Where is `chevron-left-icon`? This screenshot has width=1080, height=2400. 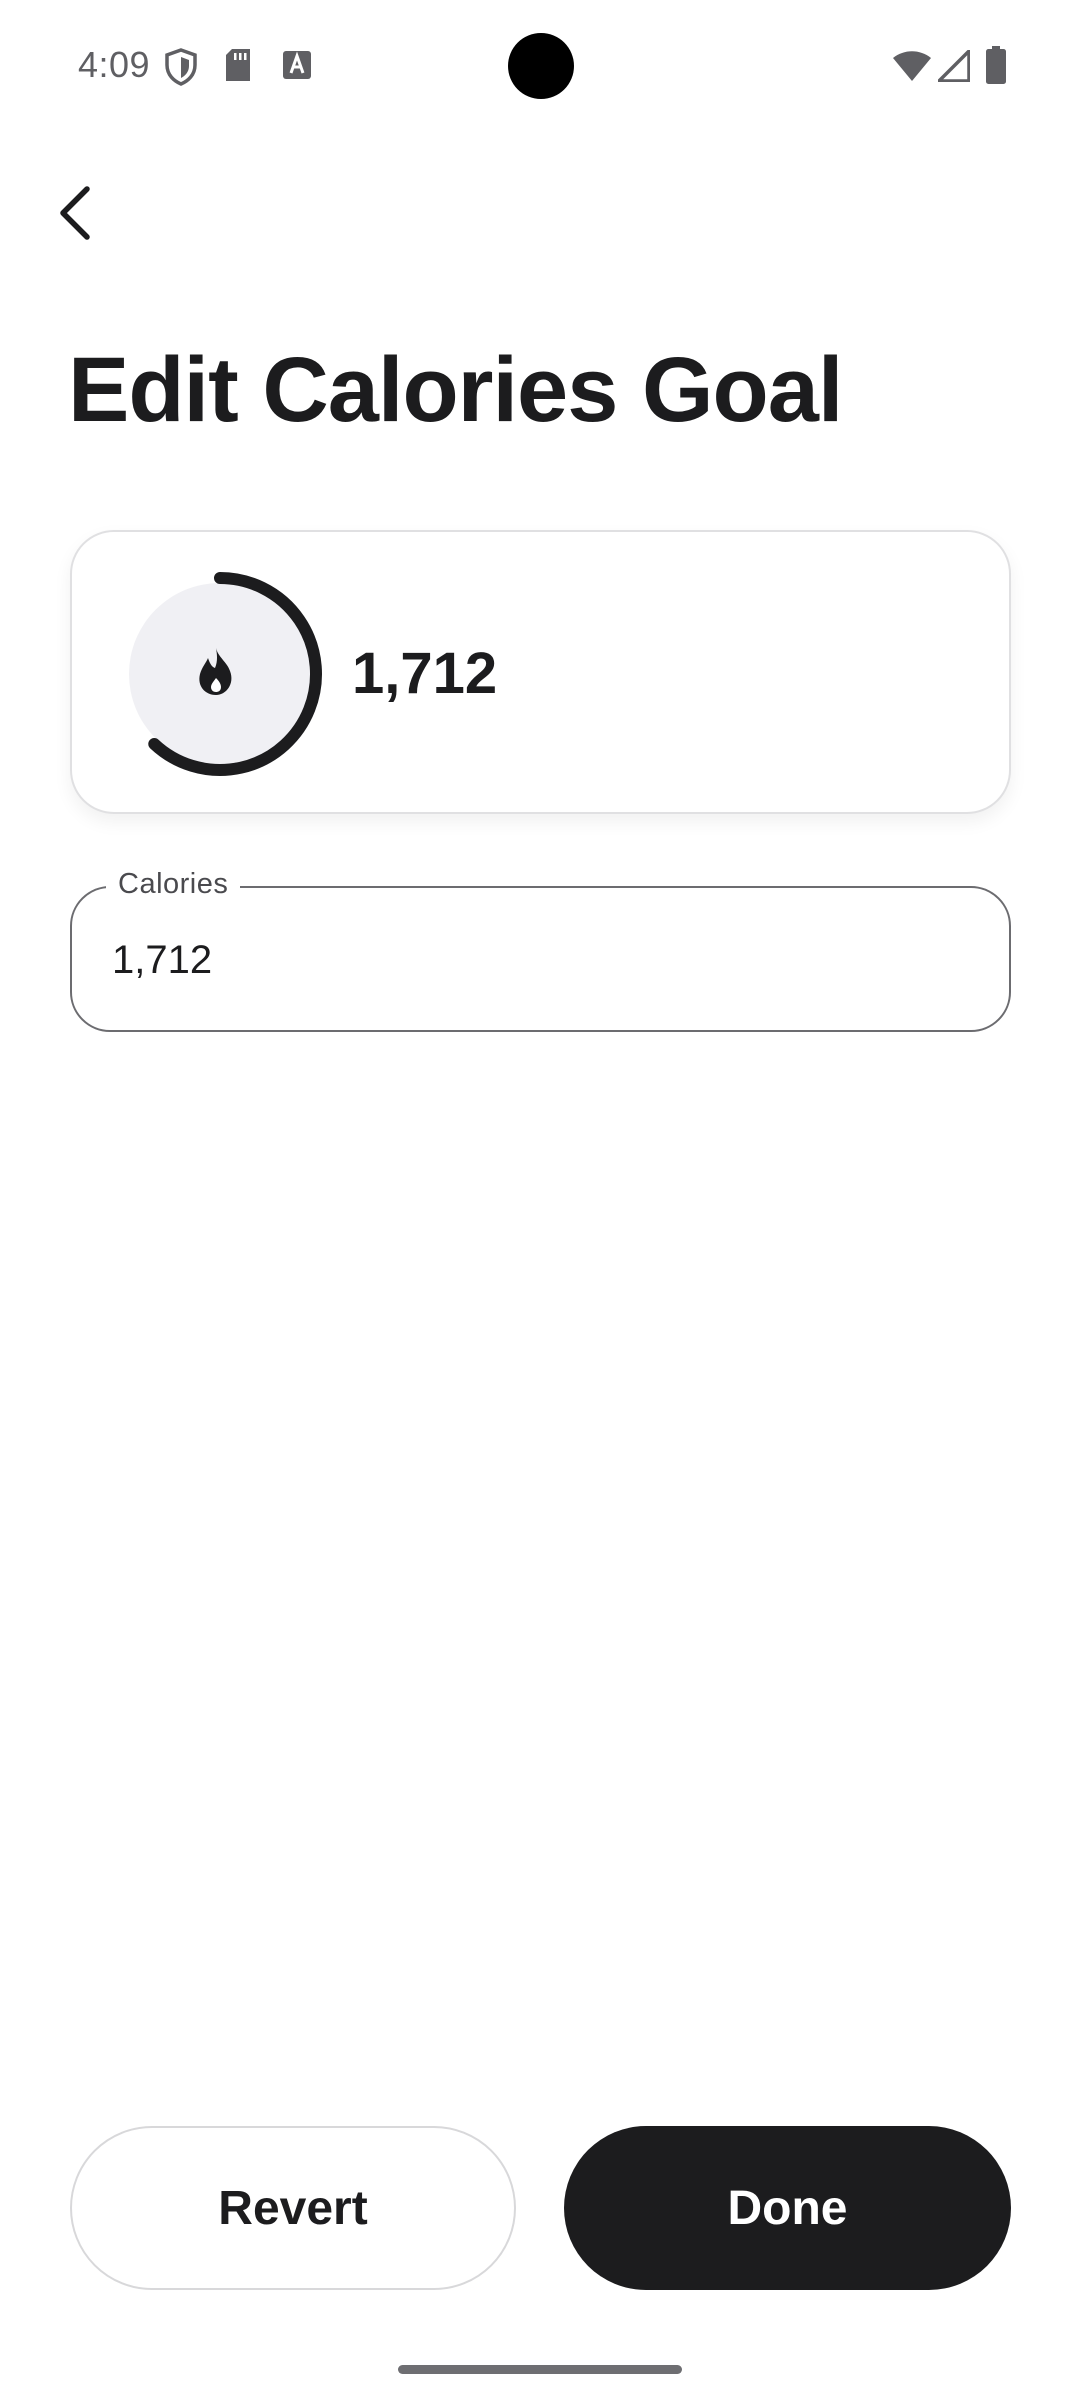
chevron-left-icon is located at coordinates (75, 213).